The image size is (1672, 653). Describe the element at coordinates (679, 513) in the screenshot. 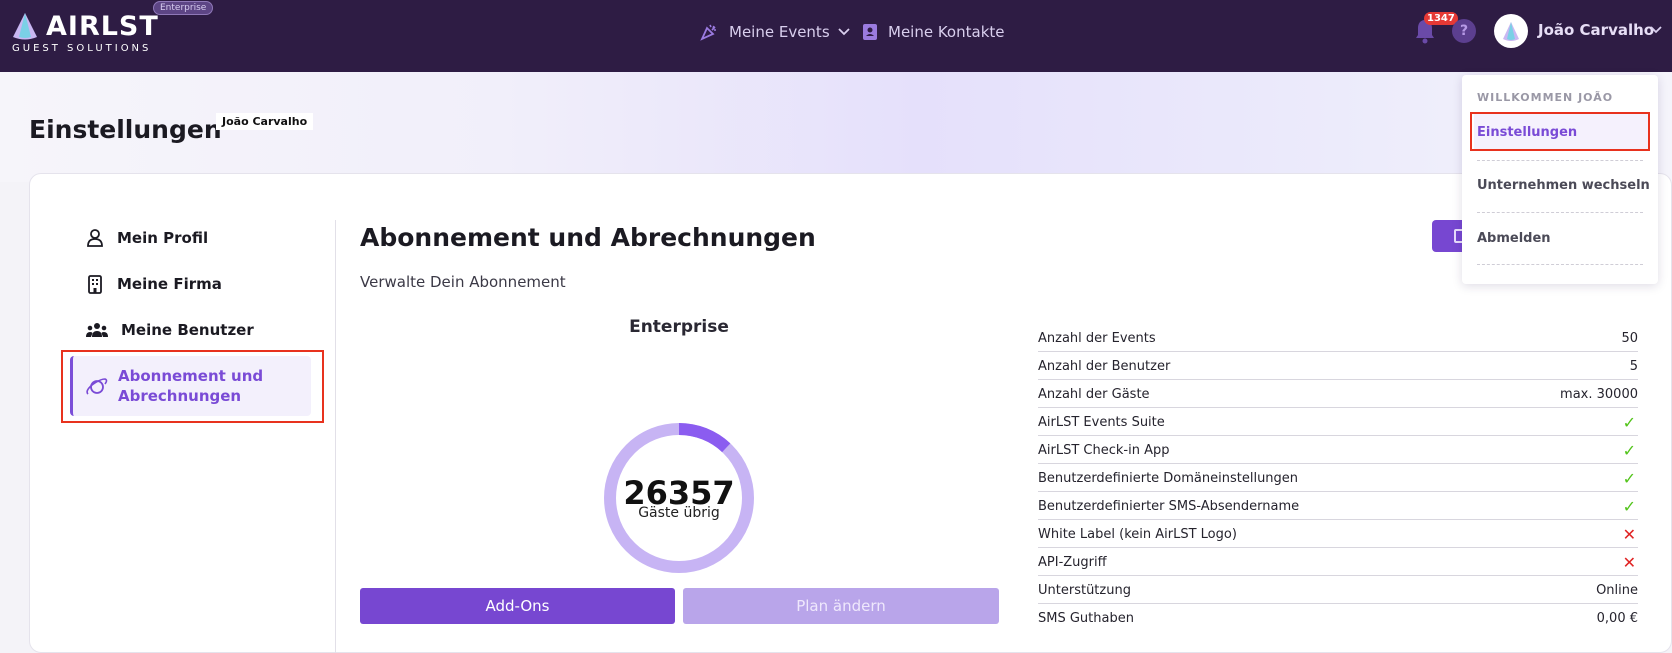

I see `guests-remaining-label: Gäste übrig` at that location.